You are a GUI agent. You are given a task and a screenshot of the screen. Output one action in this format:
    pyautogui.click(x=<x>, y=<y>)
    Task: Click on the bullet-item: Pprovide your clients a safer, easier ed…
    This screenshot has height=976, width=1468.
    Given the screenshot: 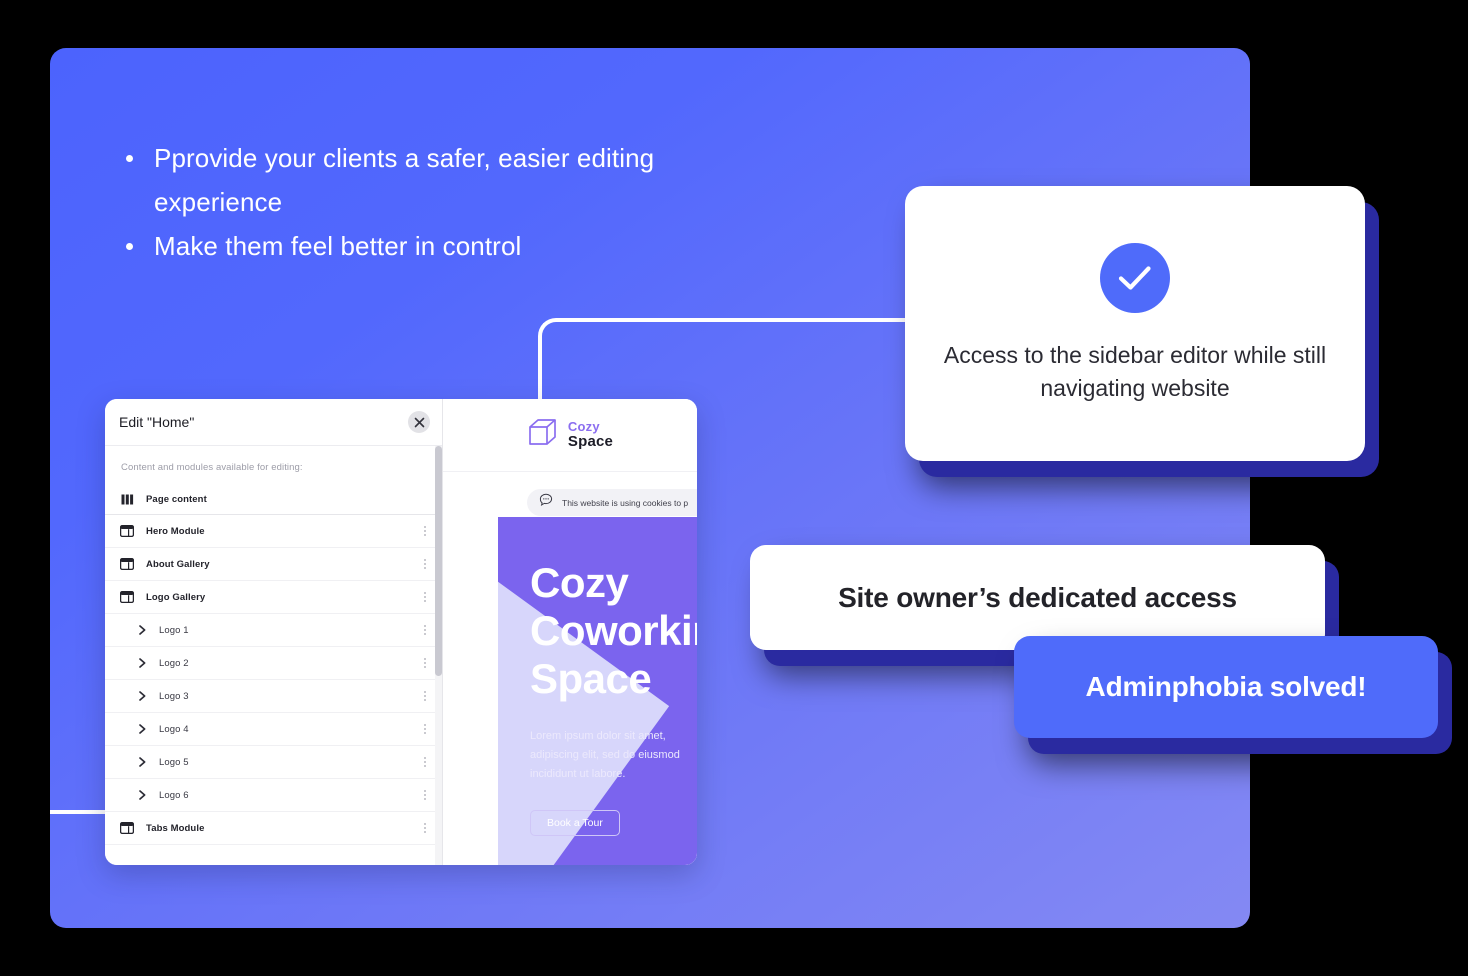 What is the action you would take?
    pyautogui.click(x=422, y=180)
    